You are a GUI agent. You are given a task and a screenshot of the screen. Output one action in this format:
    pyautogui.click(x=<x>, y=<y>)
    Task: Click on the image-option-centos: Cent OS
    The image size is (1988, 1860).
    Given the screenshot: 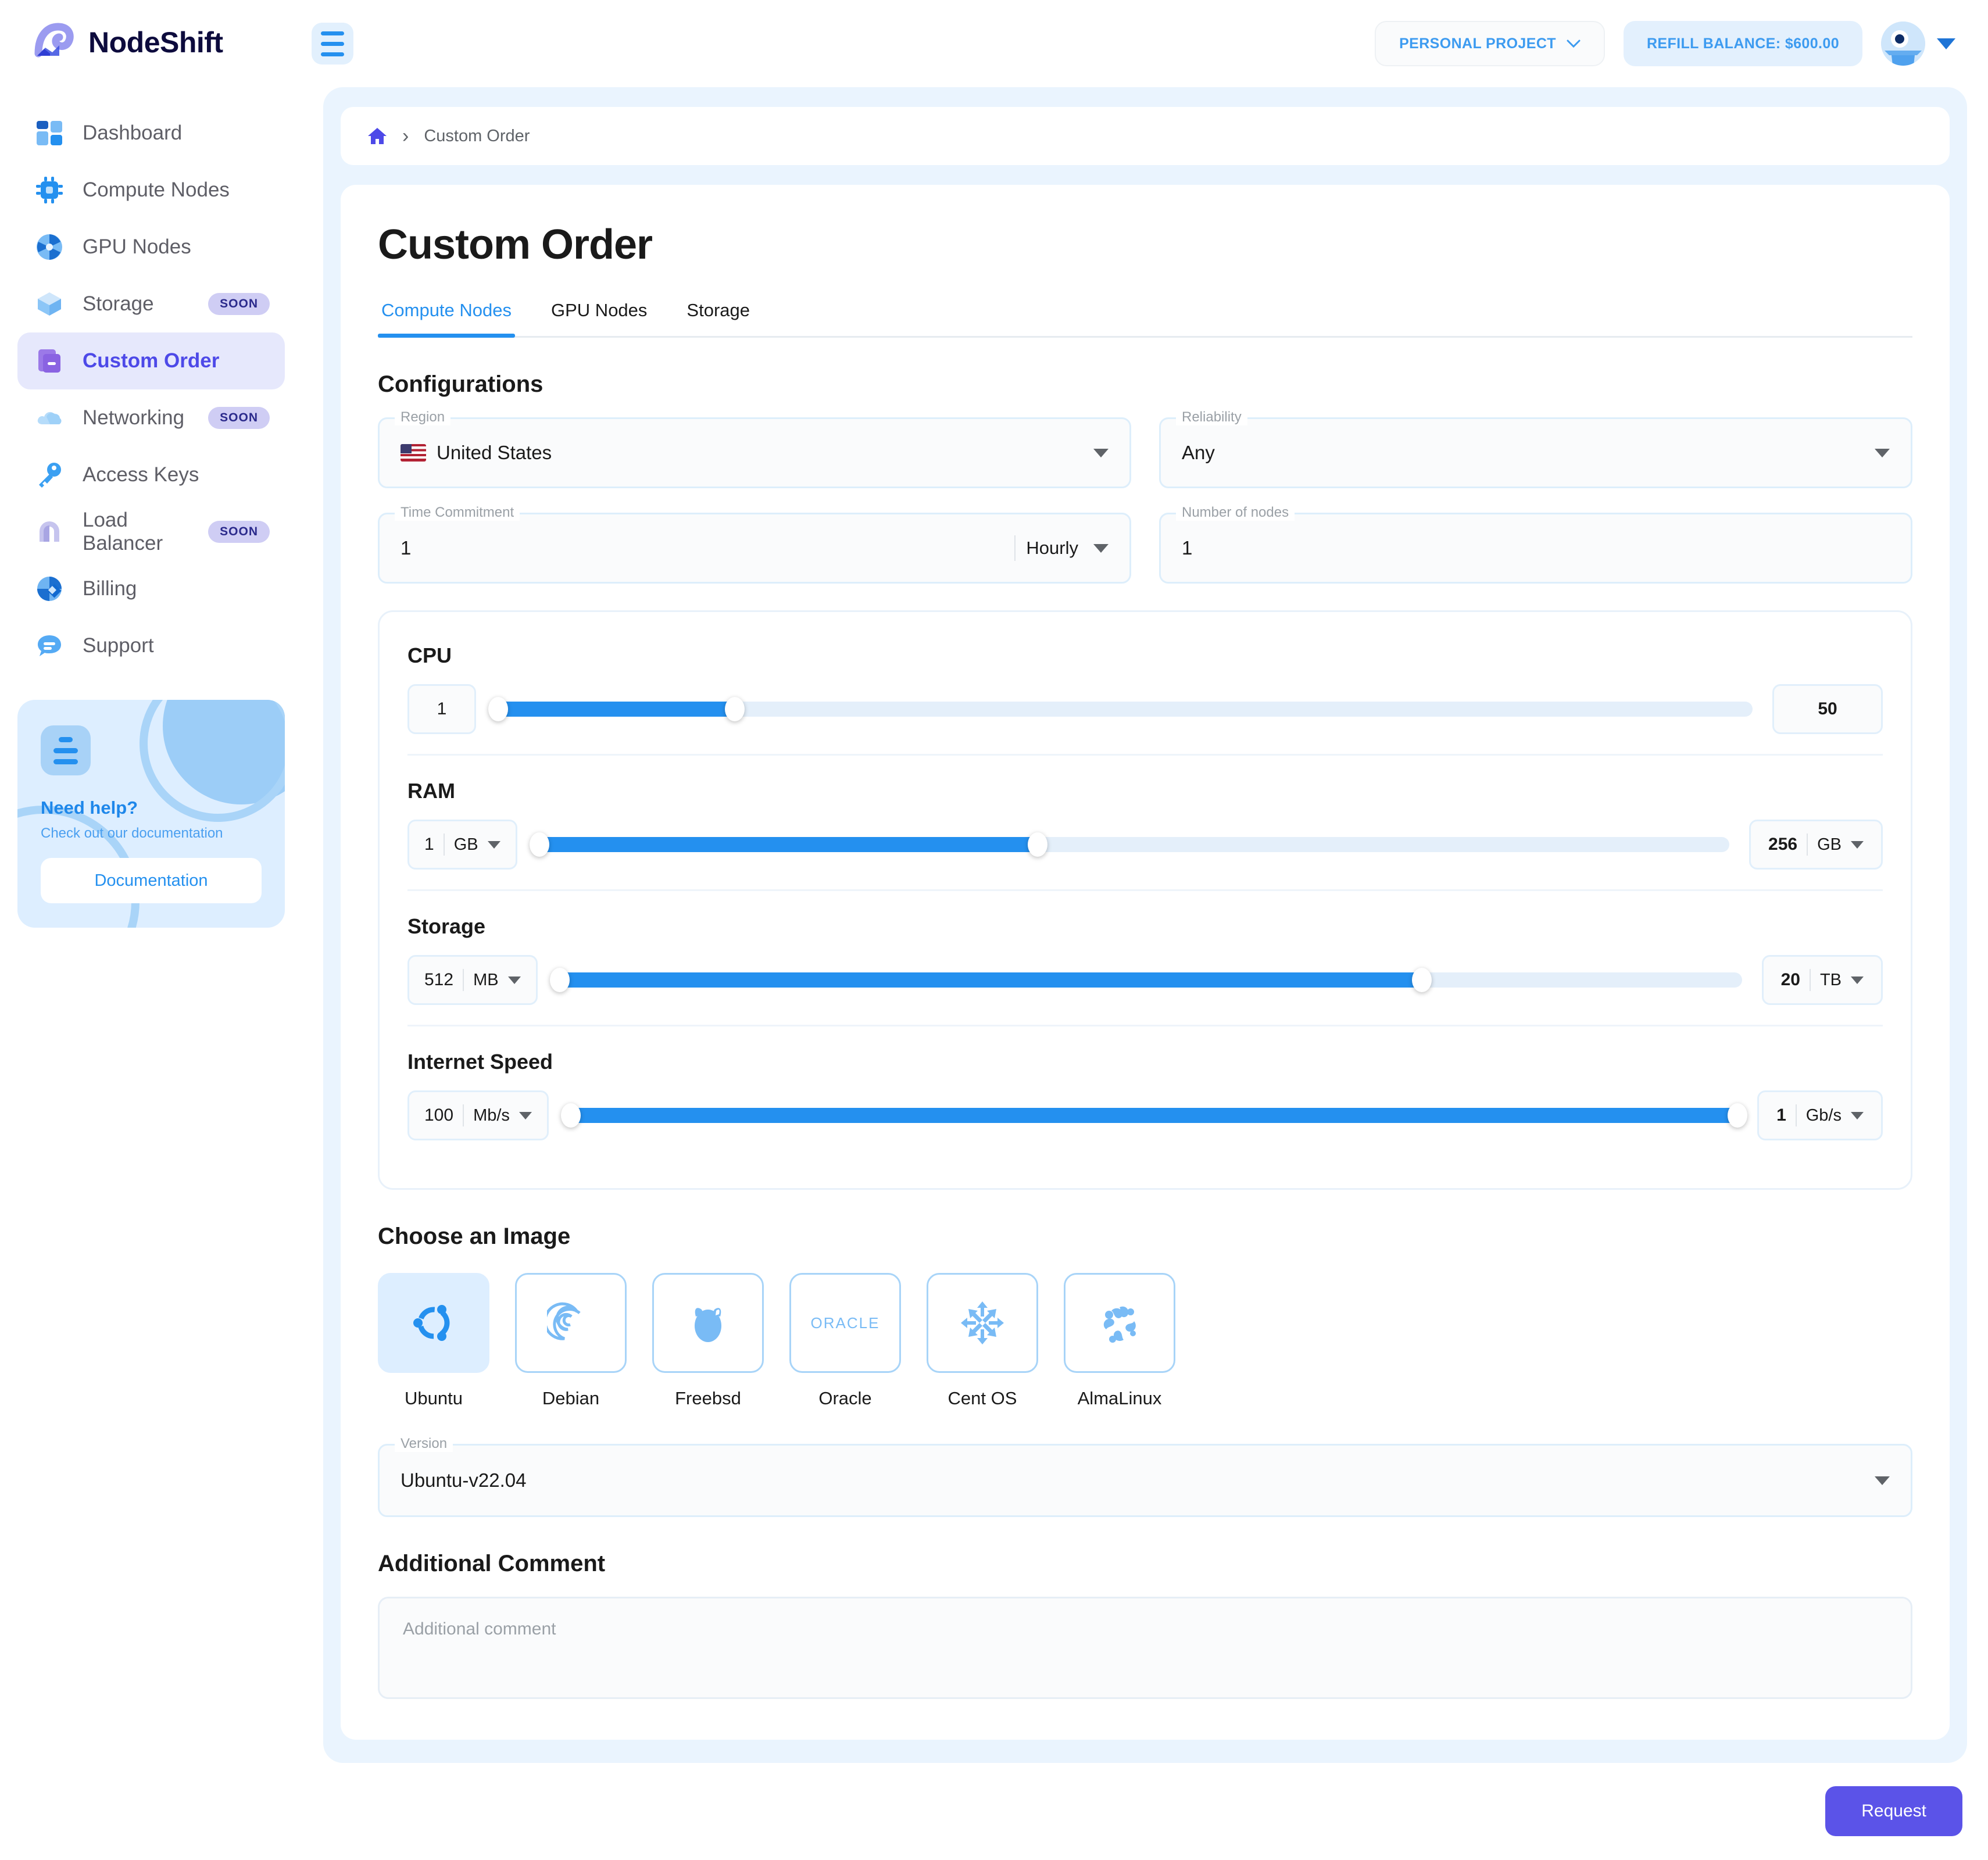 What is the action you would take?
    pyautogui.click(x=982, y=1341)
    